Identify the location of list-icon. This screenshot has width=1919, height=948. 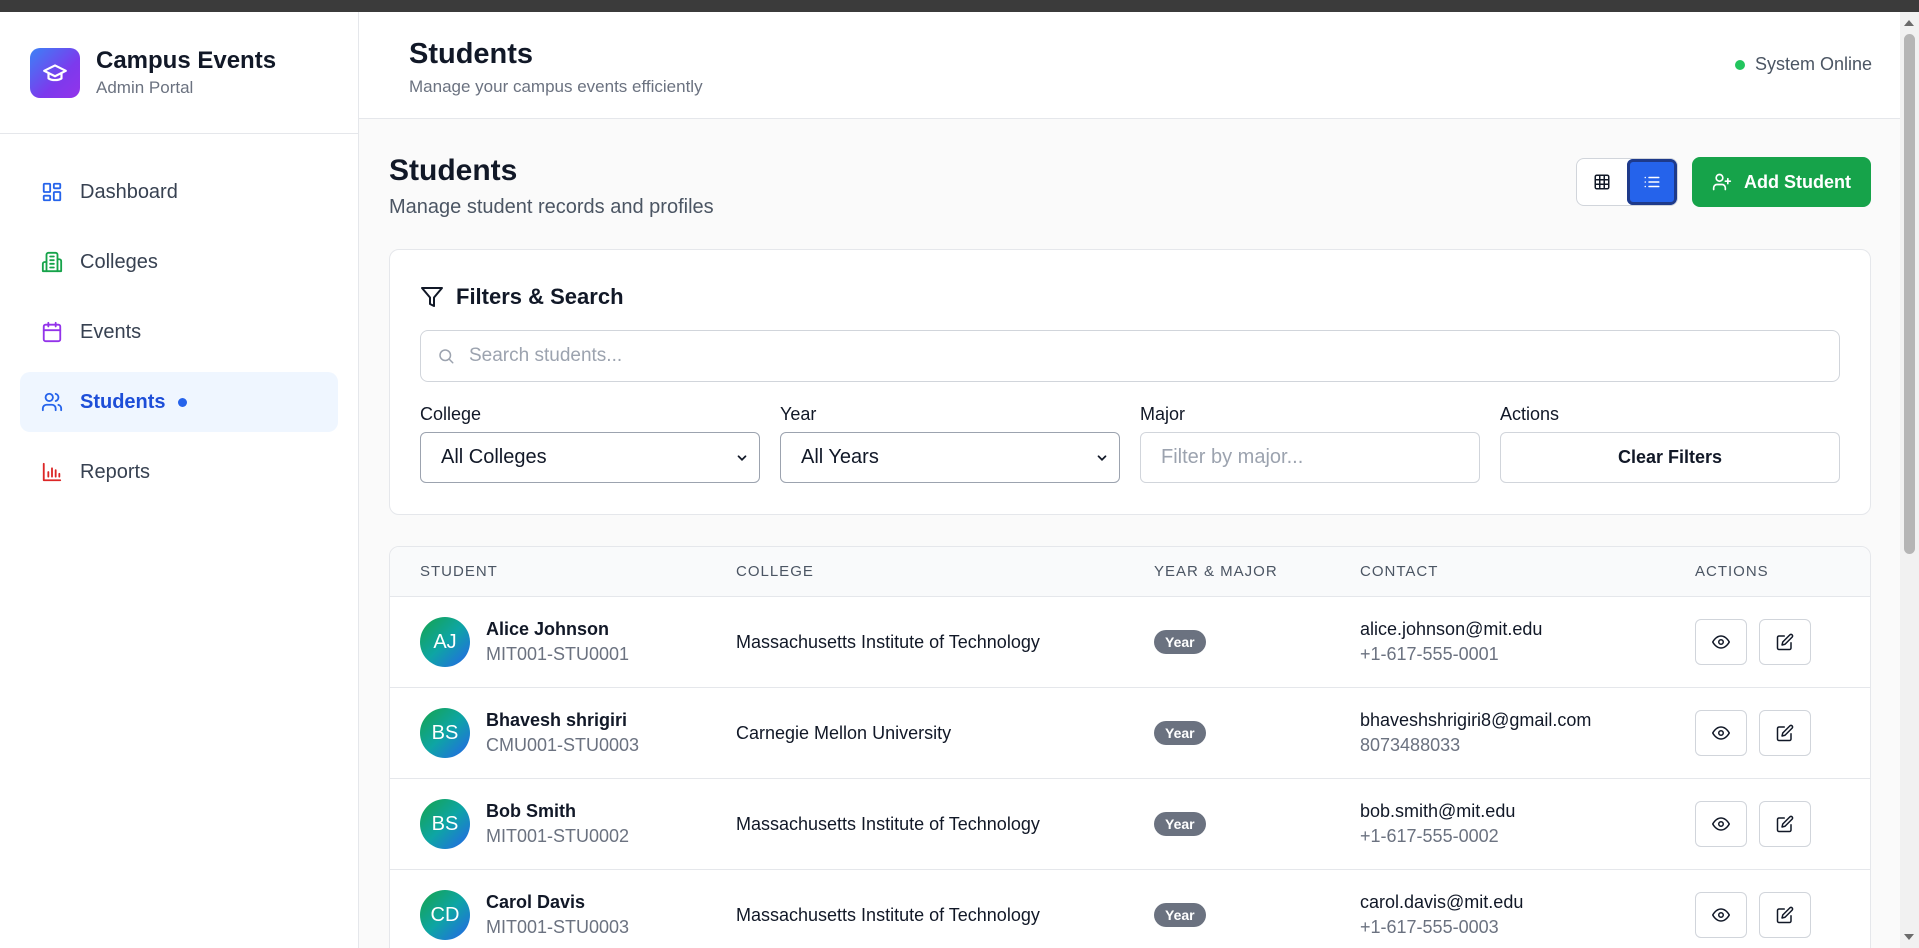
(1652, 182).